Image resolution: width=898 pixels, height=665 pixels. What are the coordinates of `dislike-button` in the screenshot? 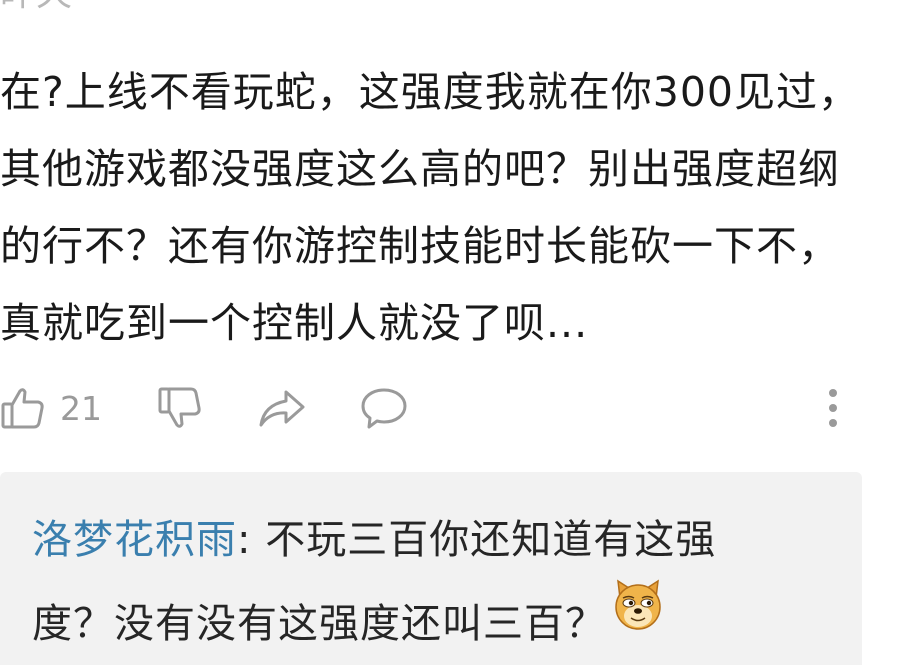 It's located at (180, 408).